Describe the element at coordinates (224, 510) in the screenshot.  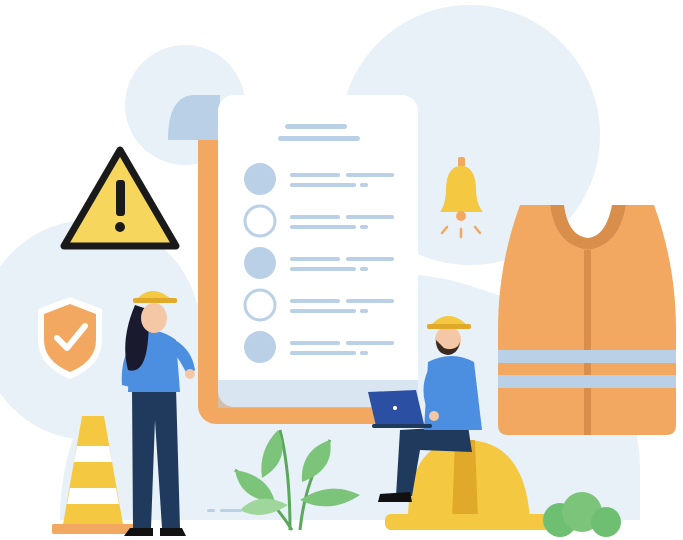
I see `ground-dashes` at that location.